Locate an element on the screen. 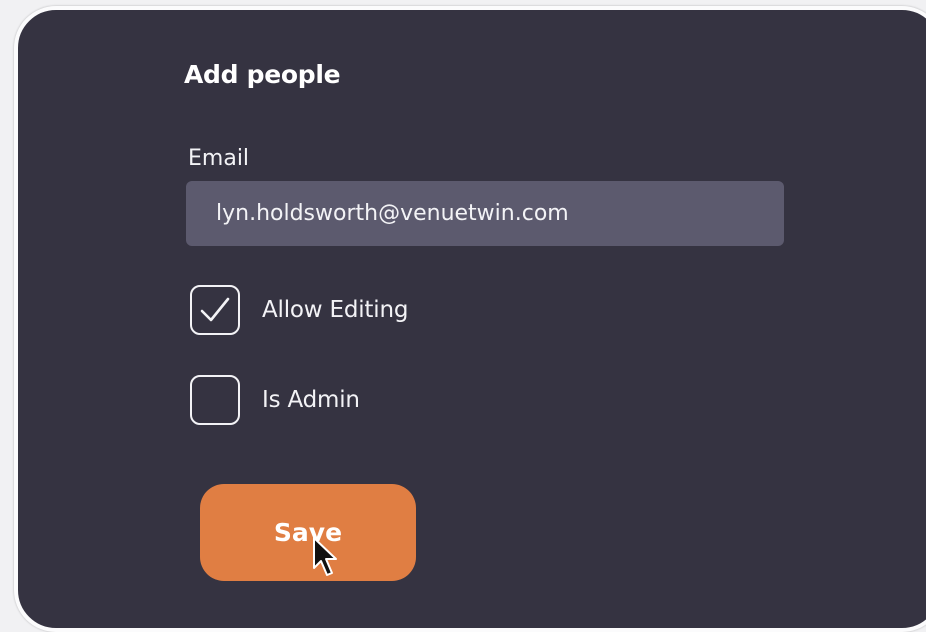  allow-editing-option: Allow Editing is located at coordinates (299, 310).